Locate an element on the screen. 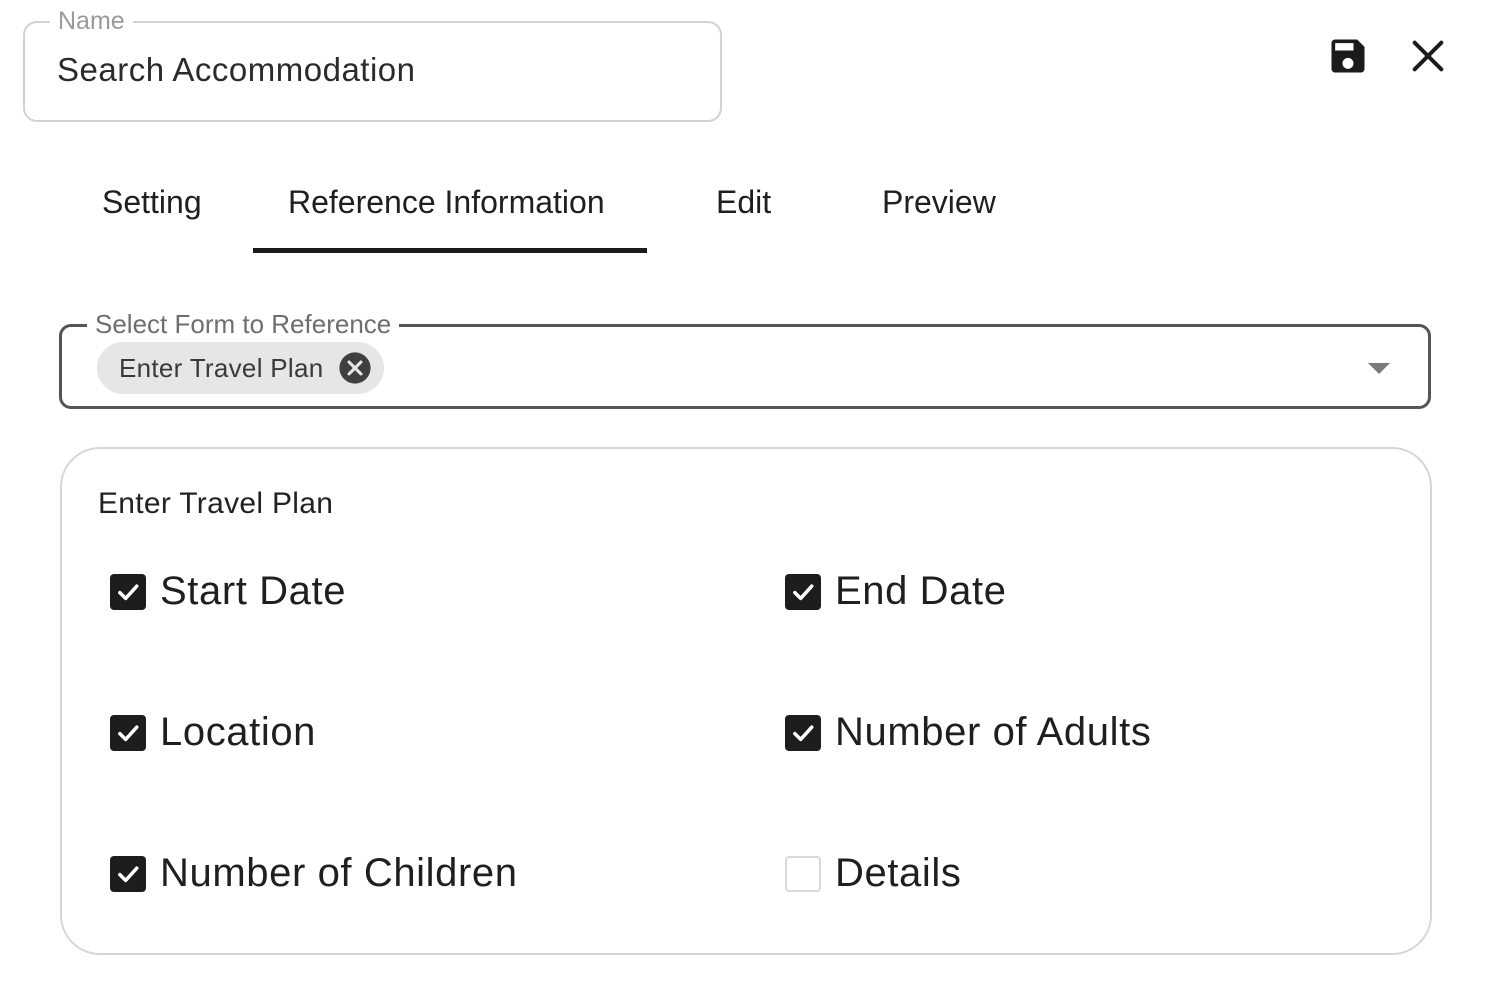 The width and height of the screenshot is (1494, 992). close-button is located at coordinates (1428, 56).